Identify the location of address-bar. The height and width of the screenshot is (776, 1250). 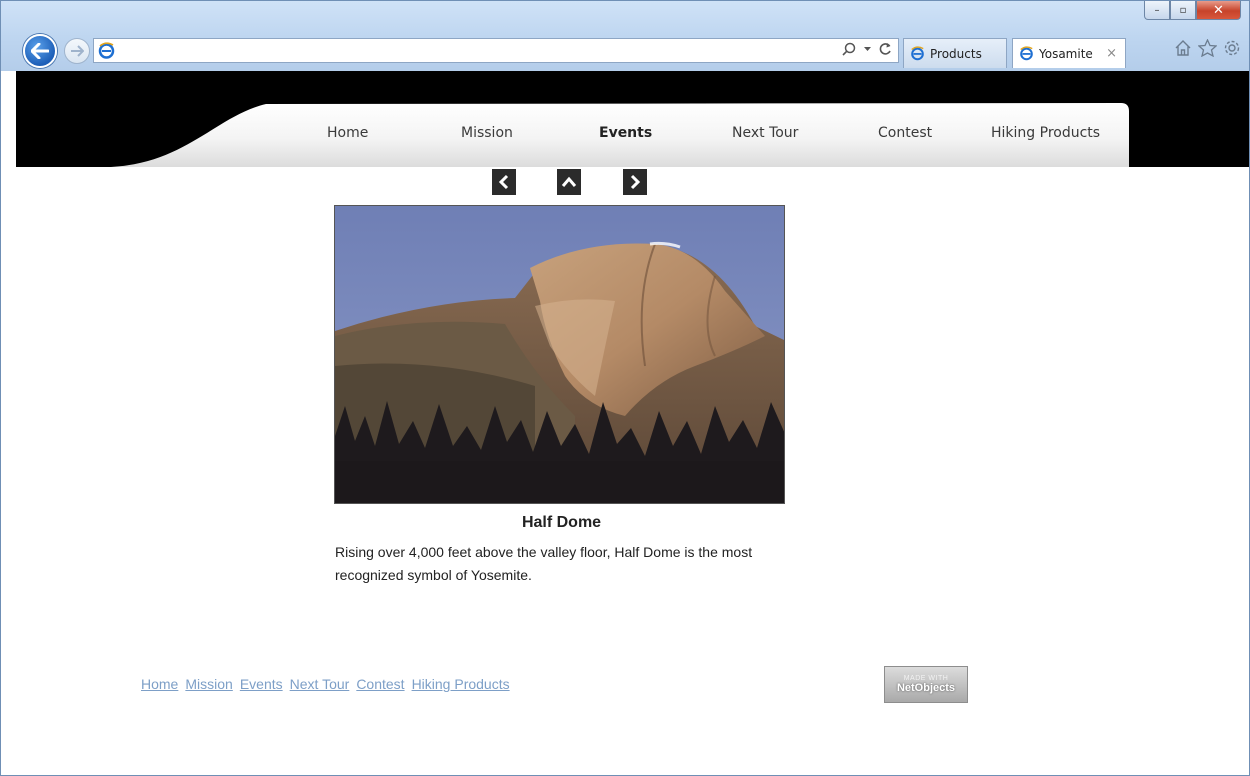
(496, 50).